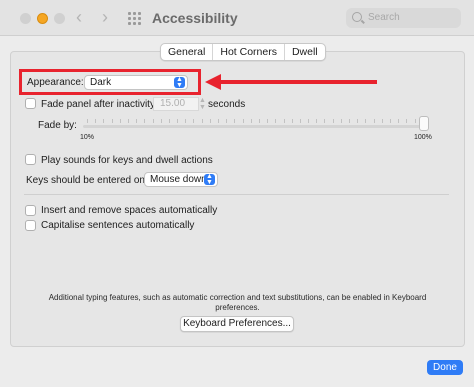 The image size is (474, 387). I want to click on close-window-button, so click(25, 18).